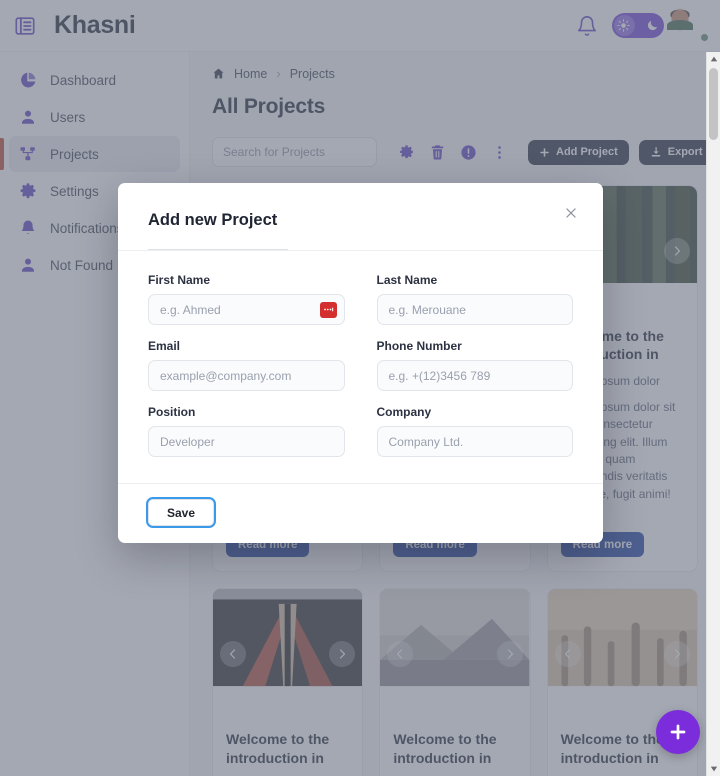  Describe the element at coordinates (455, 638) in the screenshot. I see `card-image-misty-mountains` at that location.